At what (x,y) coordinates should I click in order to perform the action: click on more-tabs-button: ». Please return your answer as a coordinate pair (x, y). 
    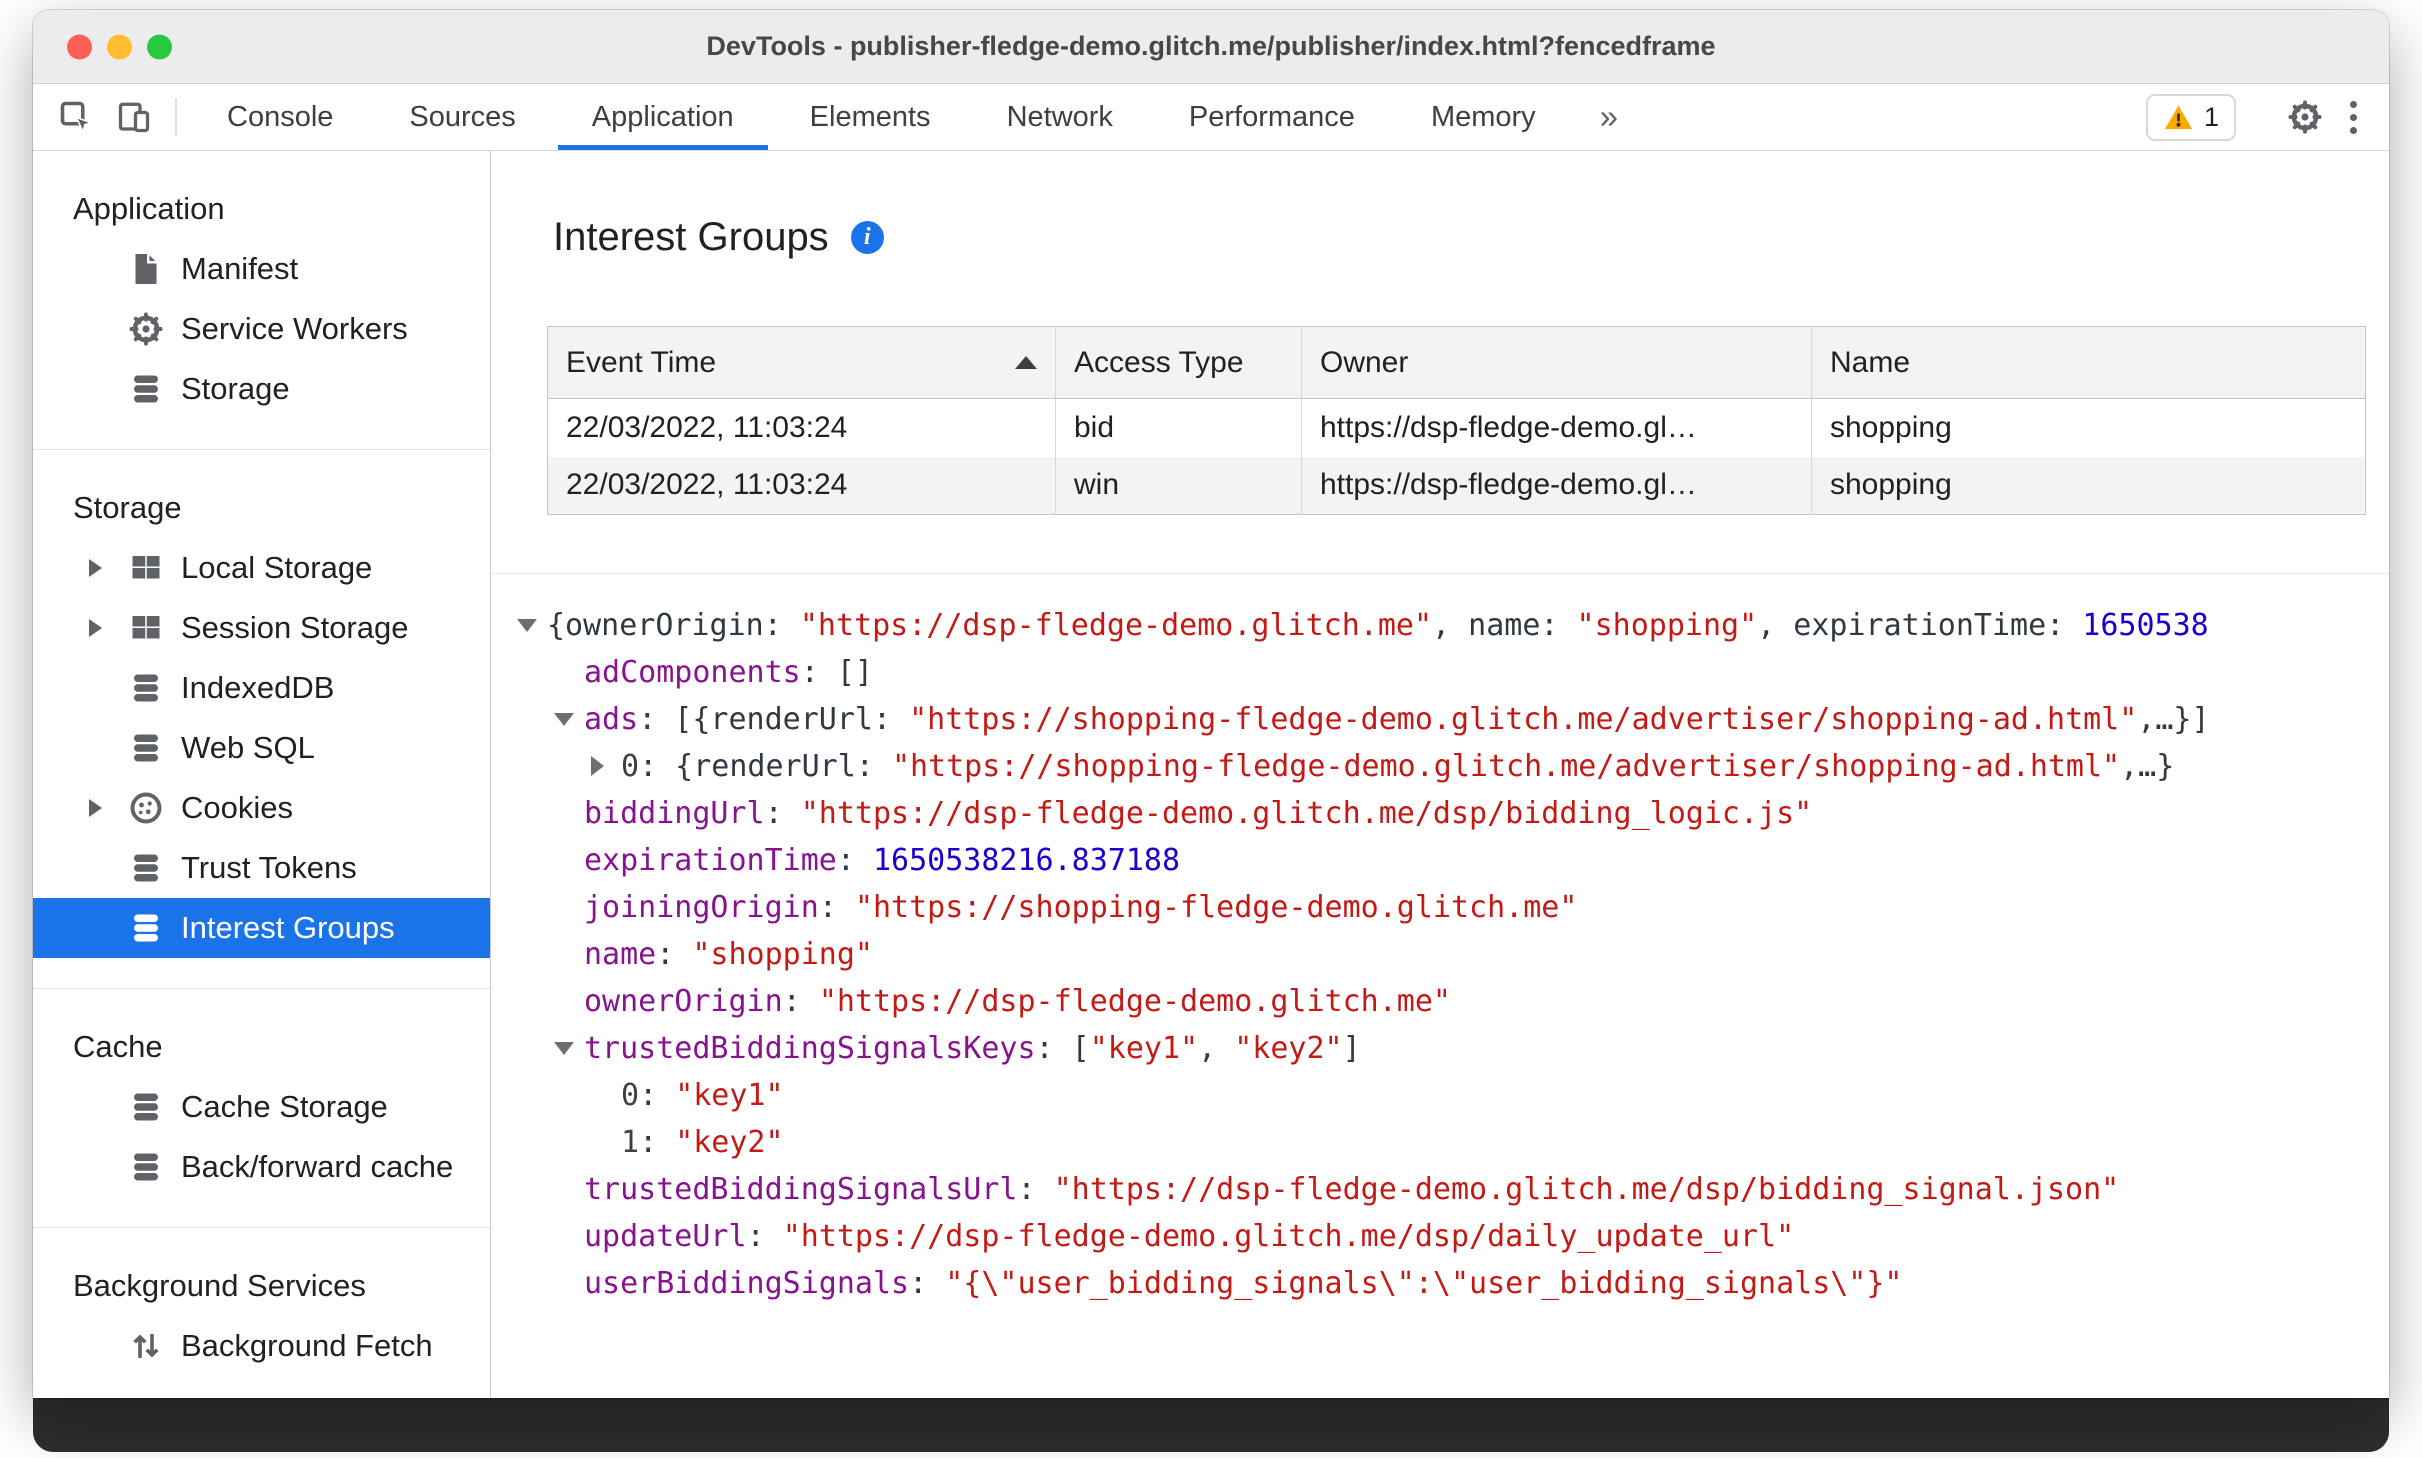
    Looking at the image, I should click on (1609, 117).